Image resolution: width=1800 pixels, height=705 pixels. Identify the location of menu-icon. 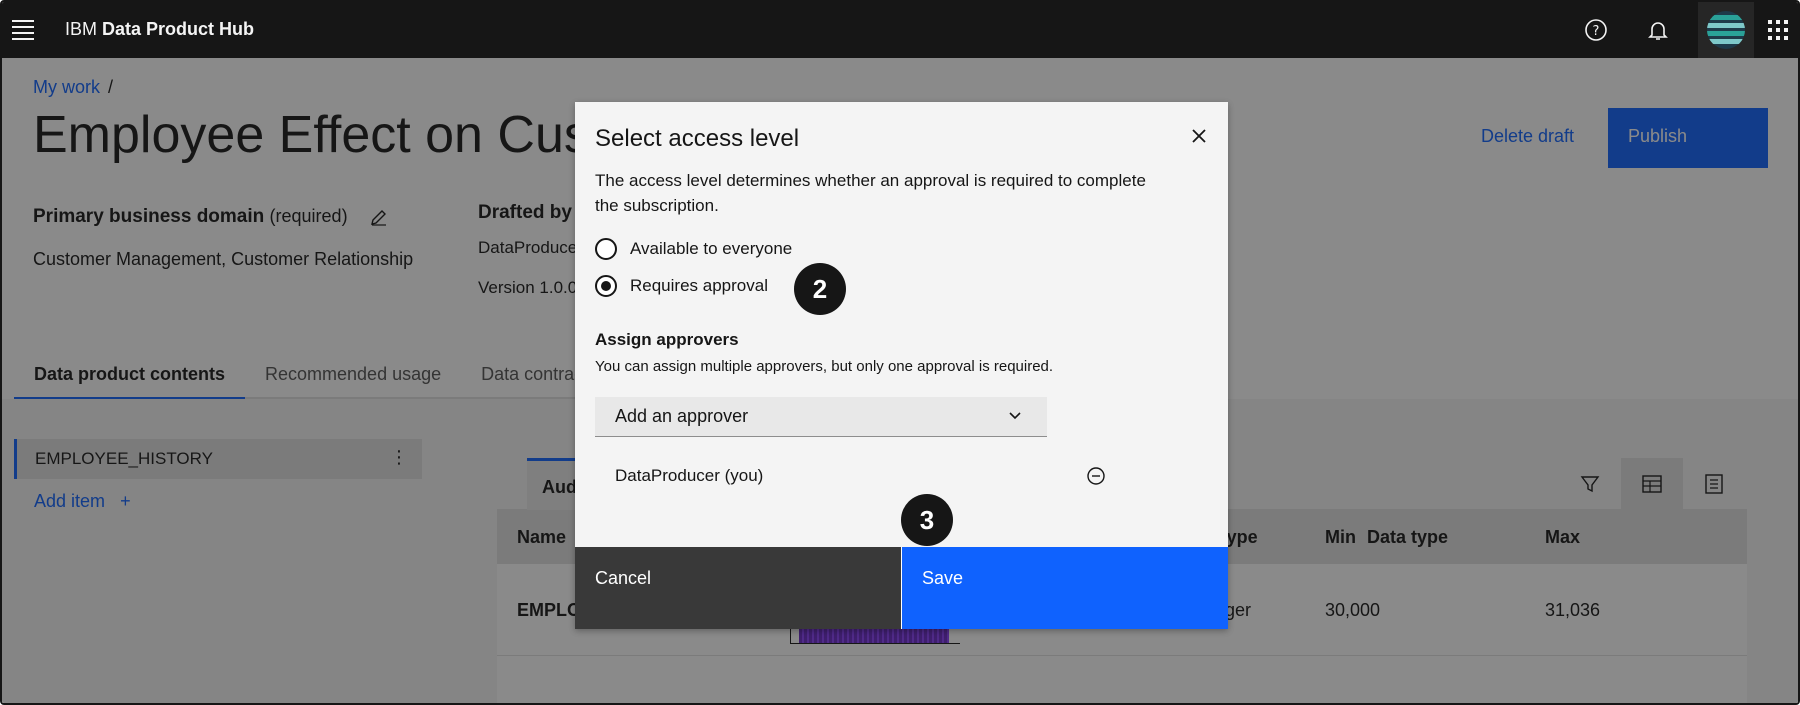
(23, 30).